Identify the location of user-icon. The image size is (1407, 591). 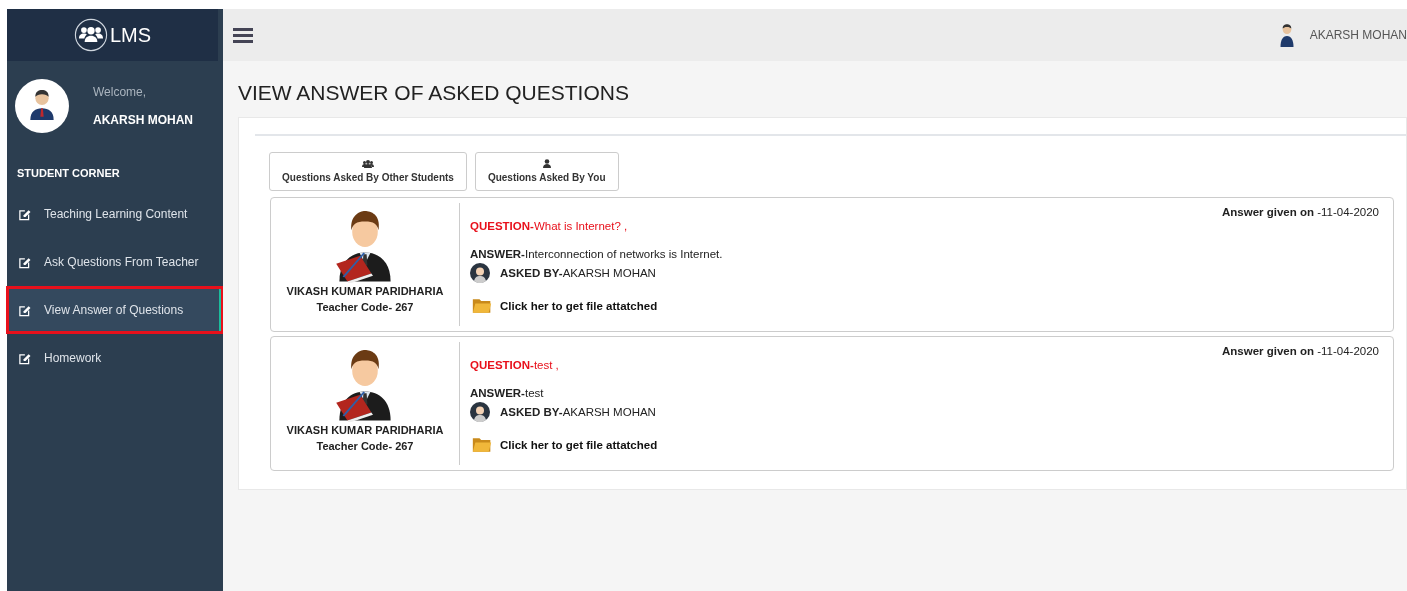
(546, 163).